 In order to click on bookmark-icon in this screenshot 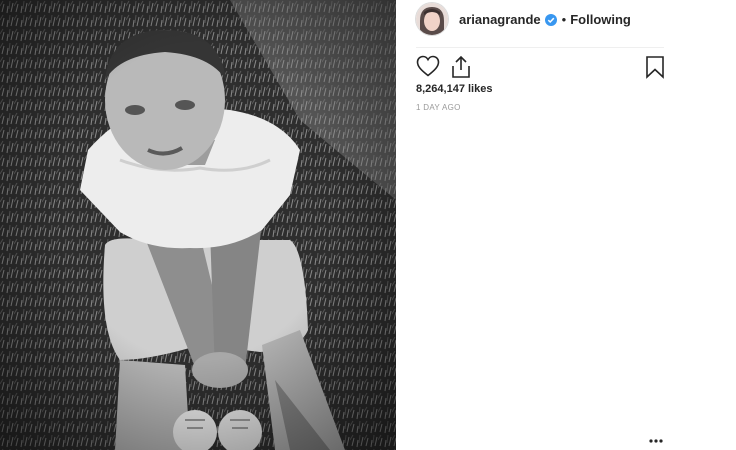, I will do `click(655, 69)`.